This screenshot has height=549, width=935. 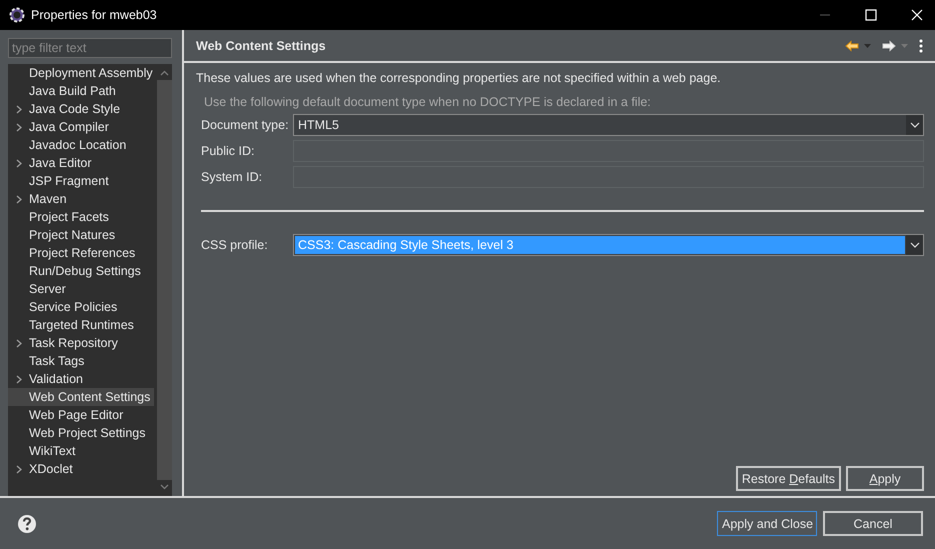 What do you see at coordinates (94, 15) in the screenshot?
I see `window-title: Properties for mweb03` at bounding box center [94, 15].